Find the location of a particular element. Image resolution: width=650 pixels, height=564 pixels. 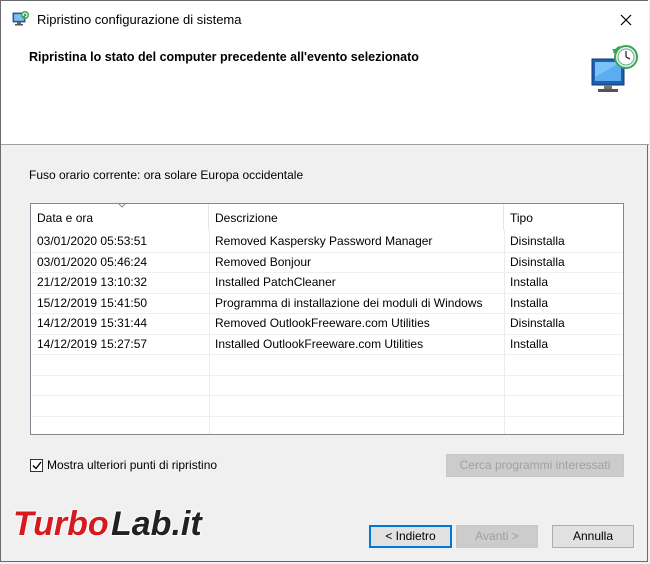

svg-text: Lab.it is located at coordinates (157, 524).